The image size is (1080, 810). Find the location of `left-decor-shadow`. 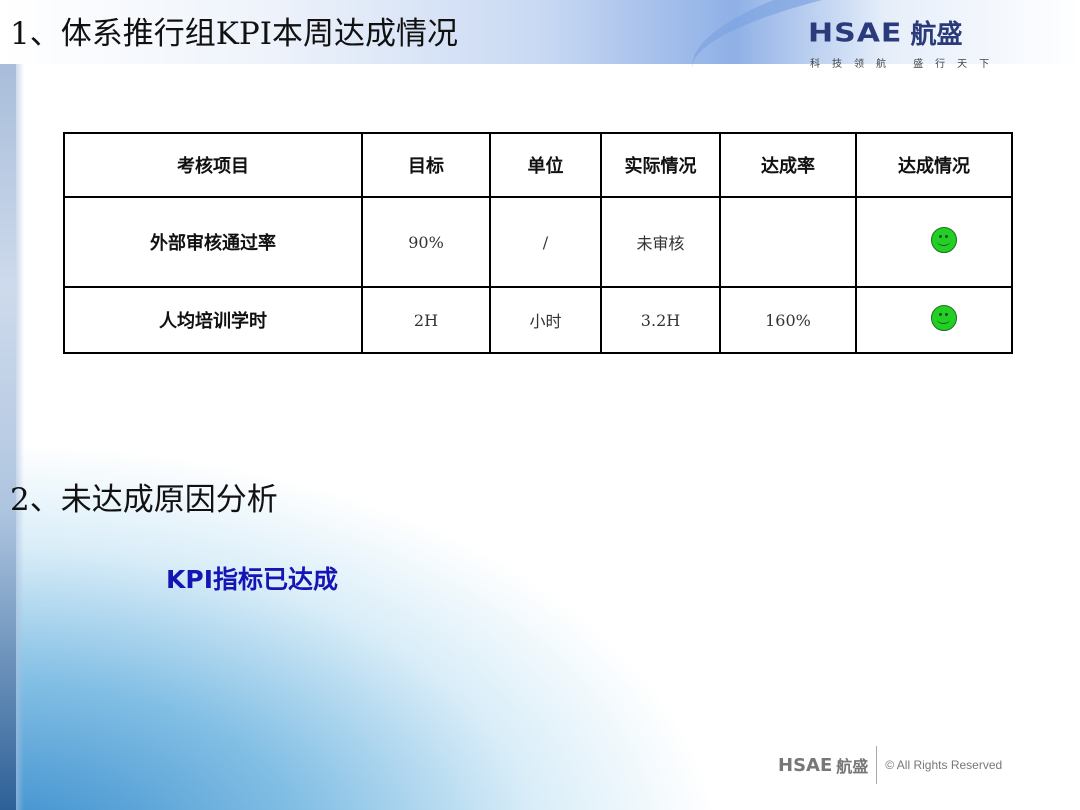

left-decor-shadow is located at coordinates (20, 437).